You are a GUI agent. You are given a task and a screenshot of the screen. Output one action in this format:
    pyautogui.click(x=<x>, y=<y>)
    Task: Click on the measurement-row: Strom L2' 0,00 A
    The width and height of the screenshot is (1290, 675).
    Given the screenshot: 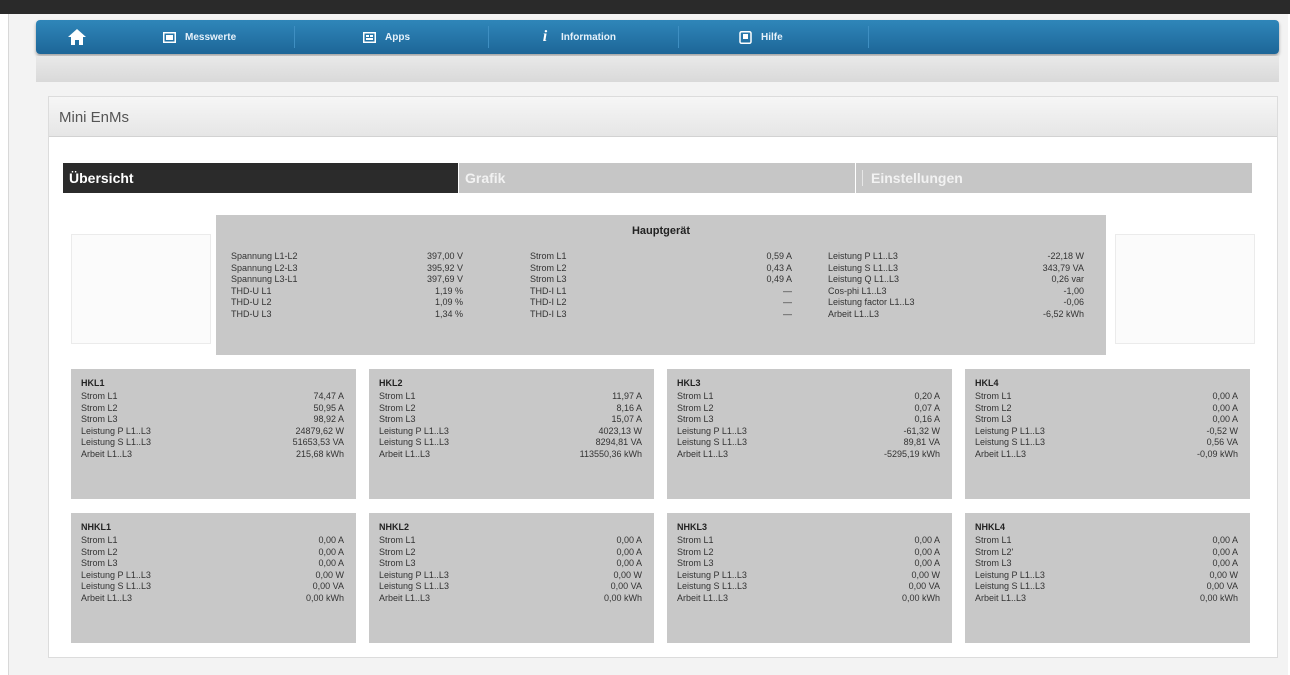 What is the action you would take?
    pyautogui.click(x=1106, y=551)
    